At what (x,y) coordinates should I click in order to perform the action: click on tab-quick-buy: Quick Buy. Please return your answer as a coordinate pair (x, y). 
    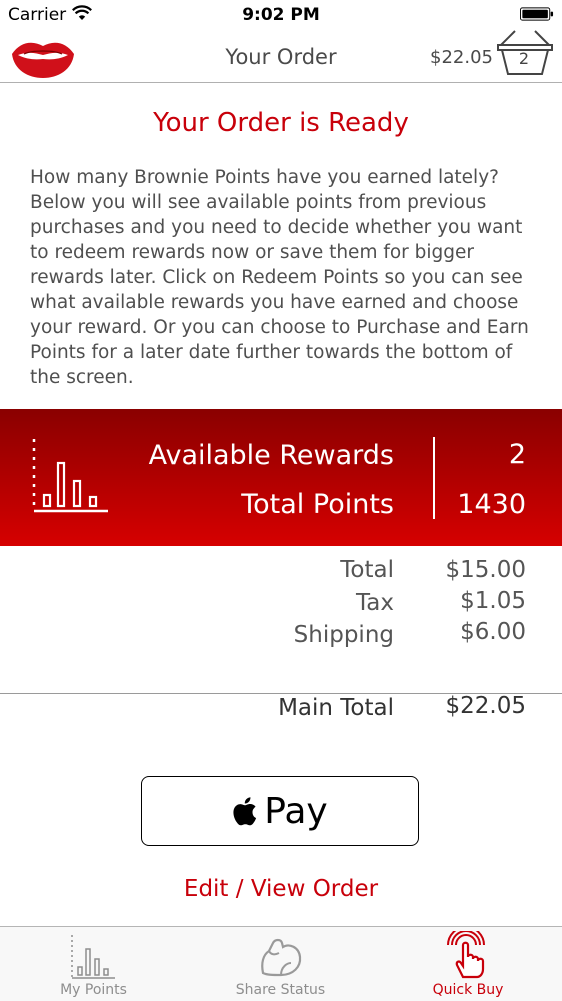
    Looking at the image, I should click on (468, 964).